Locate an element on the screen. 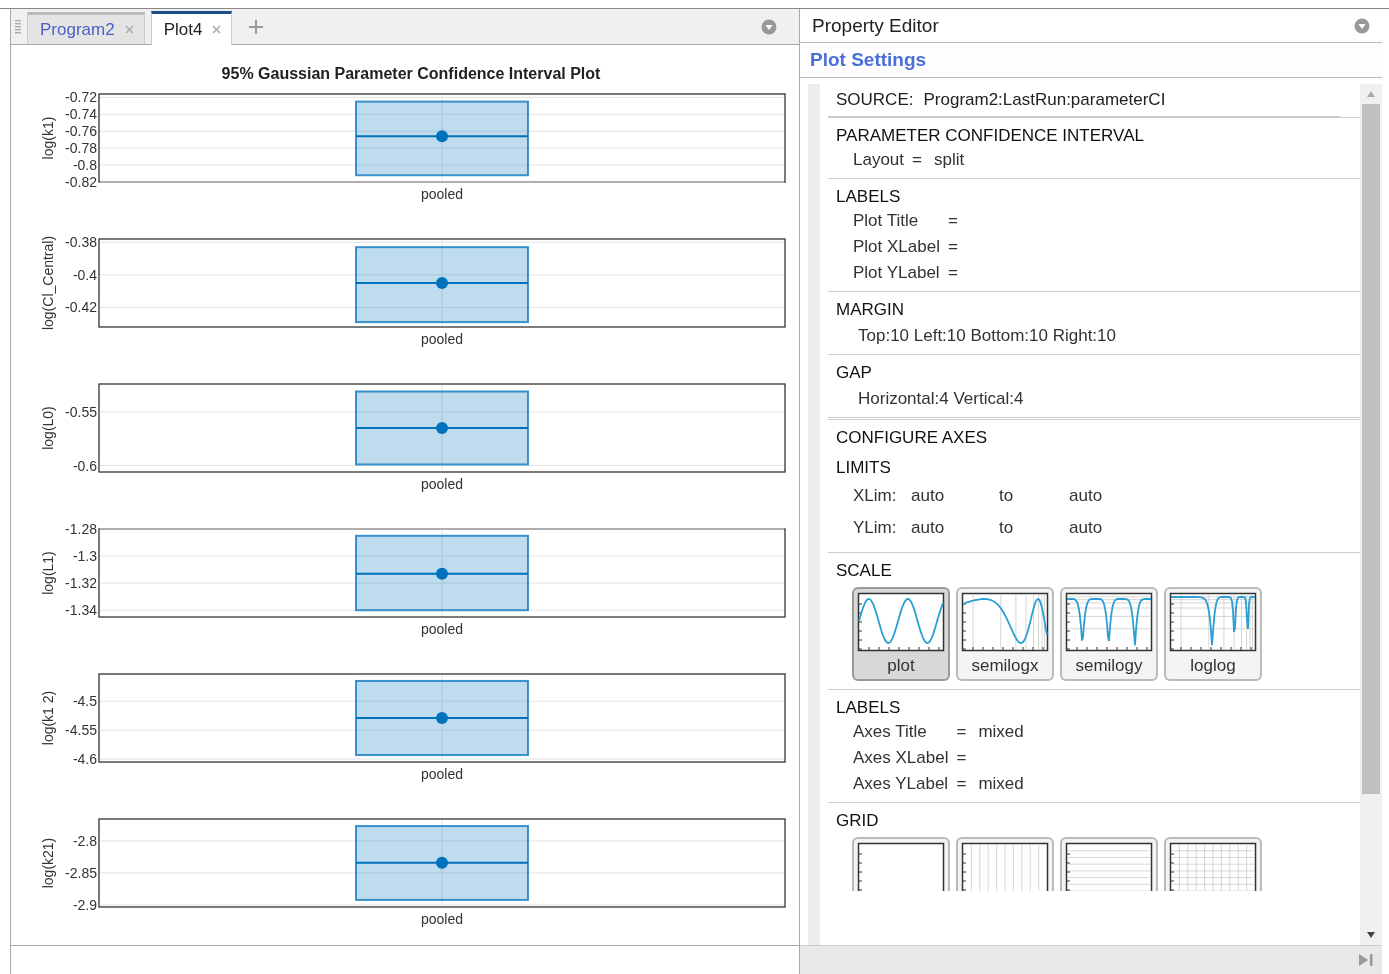 The height and width of the screenshot is (974, 1389). y-tick-label: -0.72 is located at coordinates (81, 97).